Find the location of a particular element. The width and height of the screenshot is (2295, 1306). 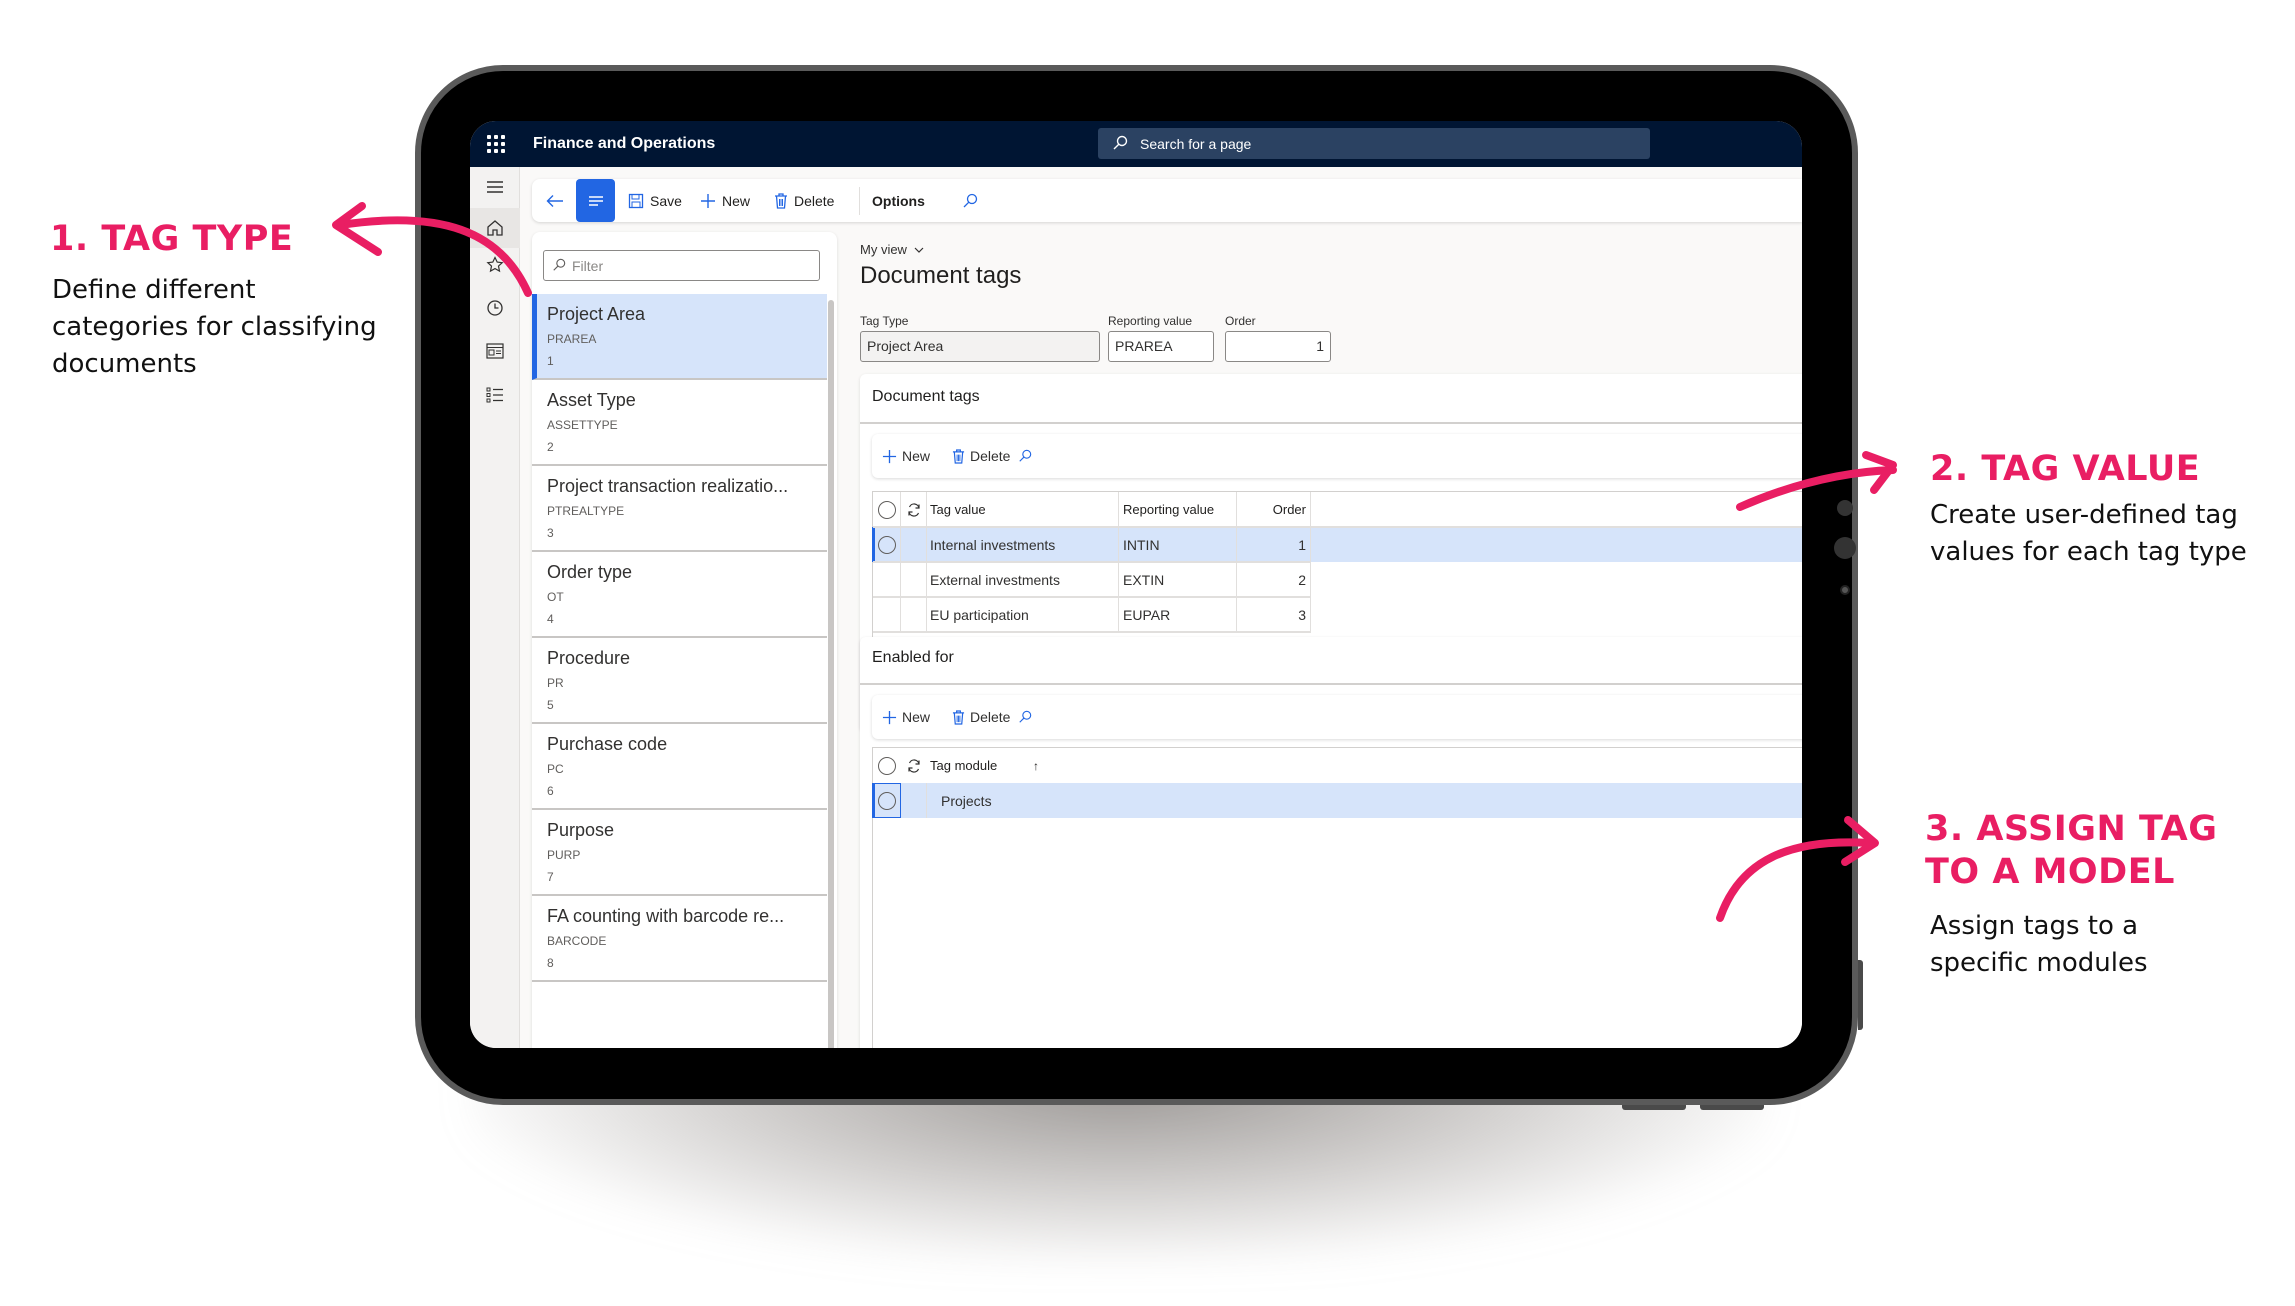

tag-value-cell: Internal investments is located at coordinates (1023, 544).